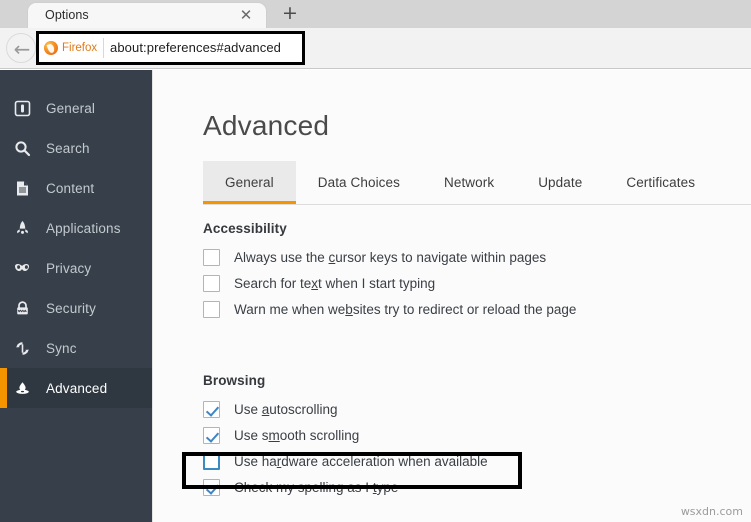 This screenshot has height=522, width=751. I want to click on sidebar-item-privacy: Privacy, so click(76, 268).